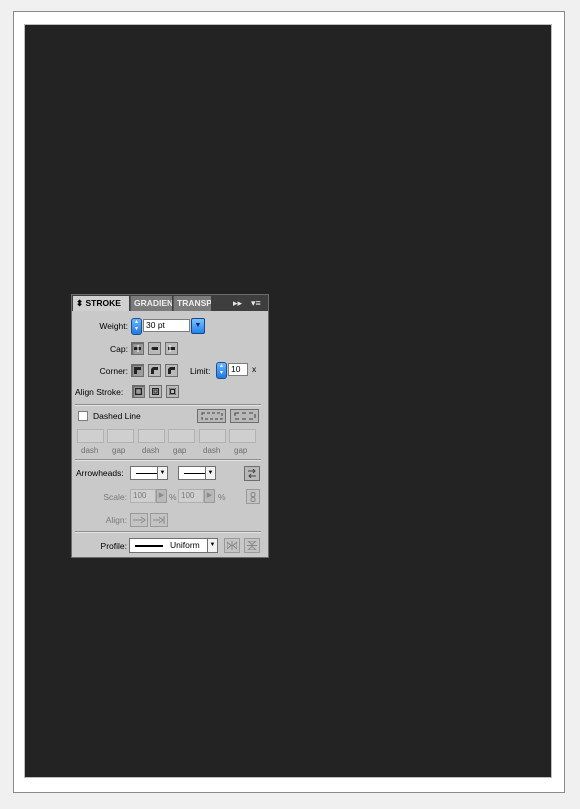 Image resolution: width=580 pixels, height=809 pixels. I want to click on preserve-dash-icon, so click(212, 416).